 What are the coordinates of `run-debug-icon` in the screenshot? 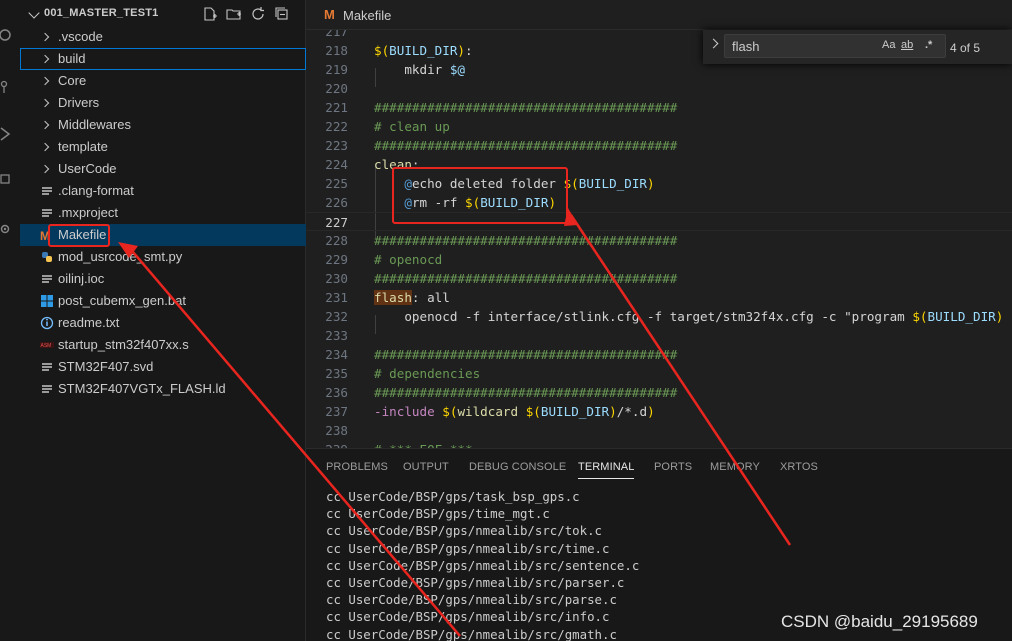 It's located at (7, 134).